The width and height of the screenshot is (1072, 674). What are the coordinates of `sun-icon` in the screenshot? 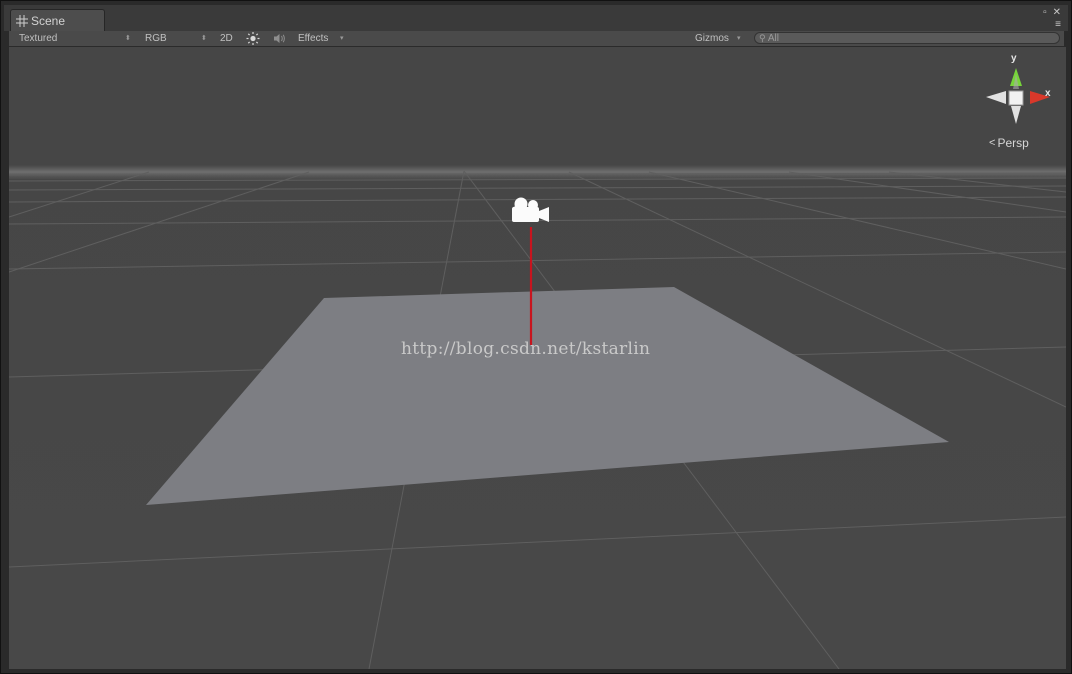 It's located at (253, 38).